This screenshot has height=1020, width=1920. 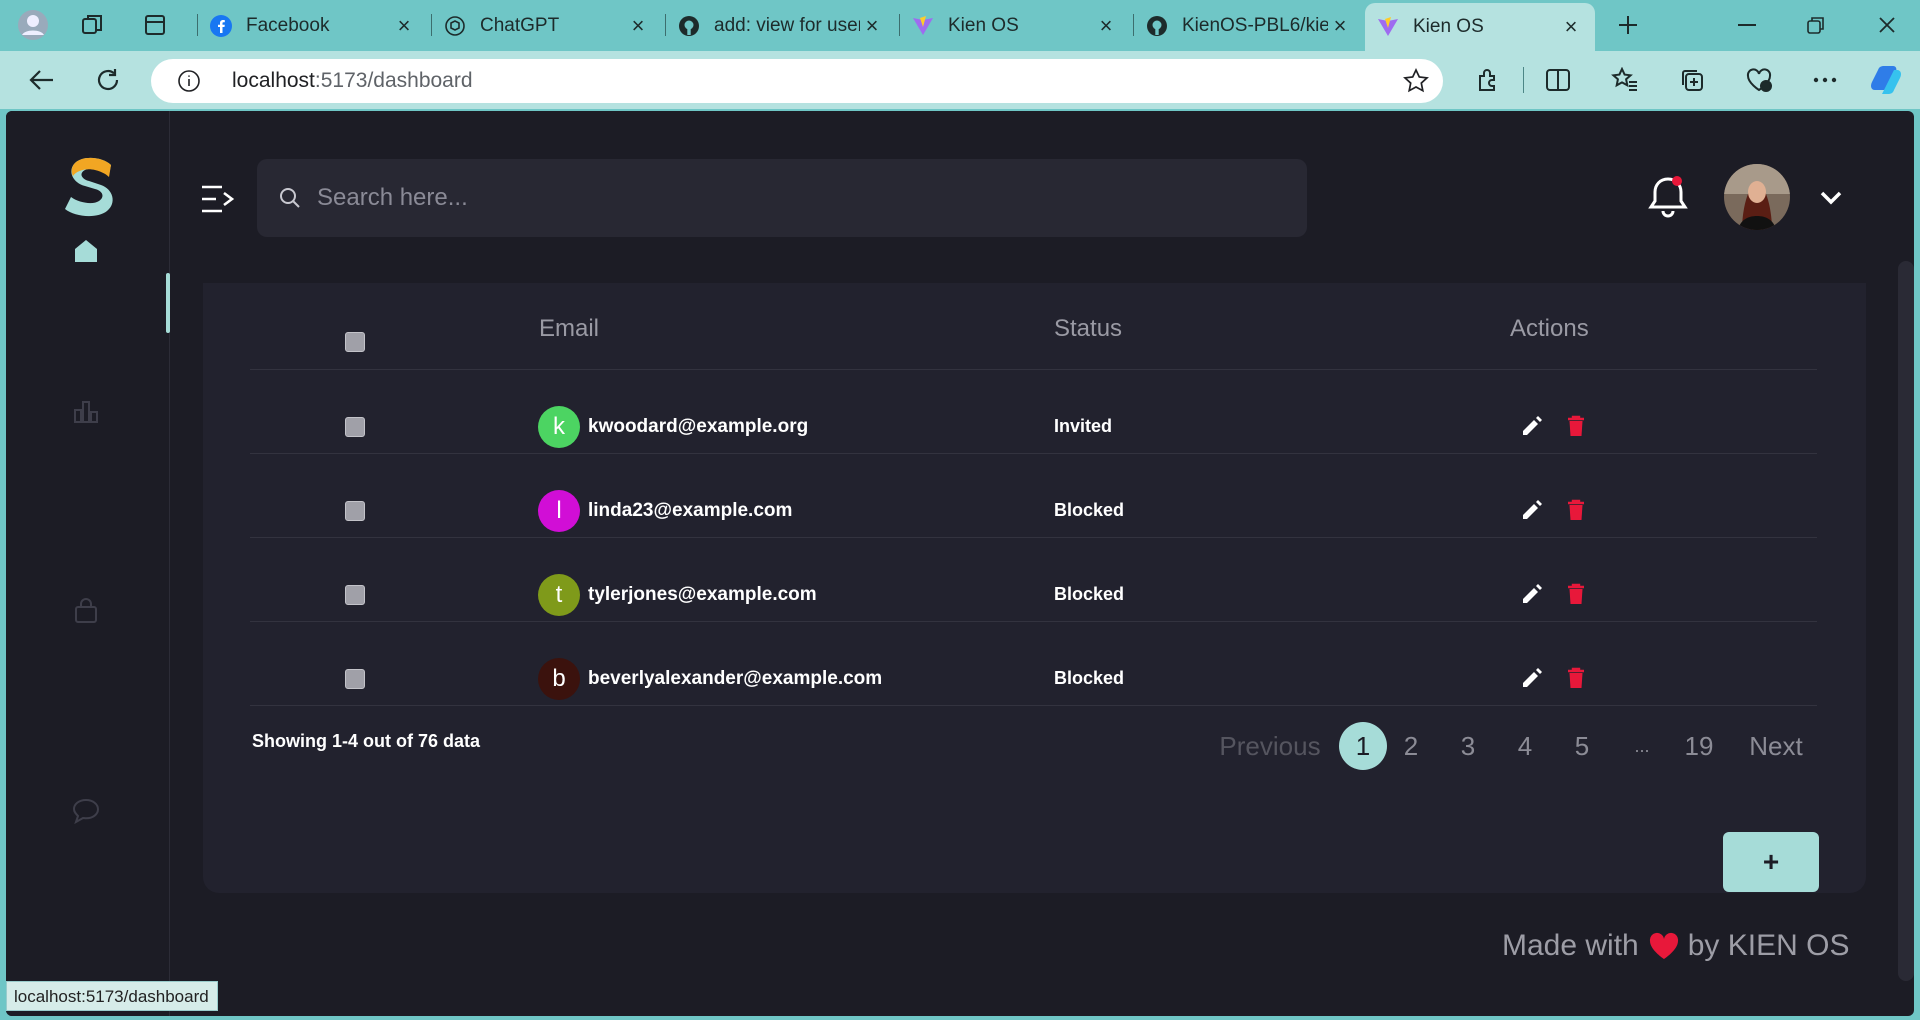 I want to click on page-button-1: 1, so click(x=1363, y=746).